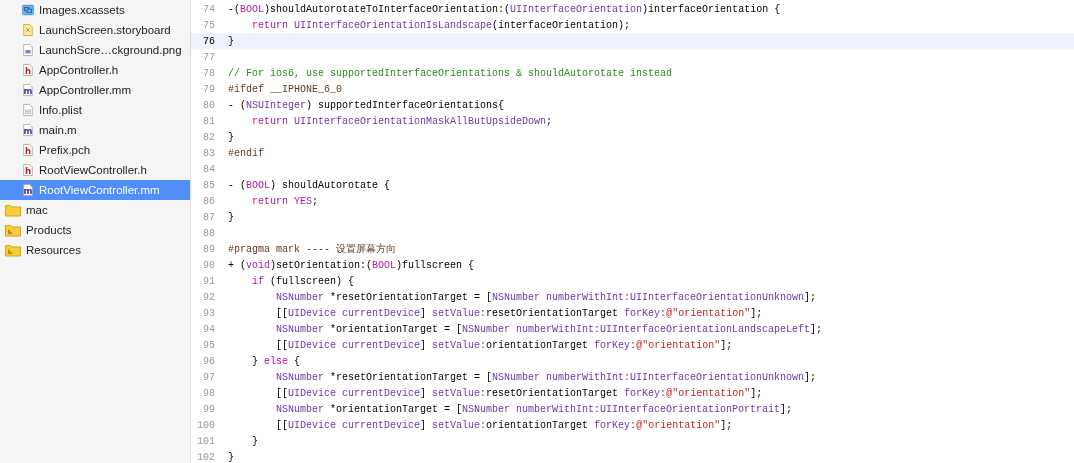 Image resolution: width=1074 pixels, height=463 pixels. I want to click on line-number: 98, so click(208, 393).